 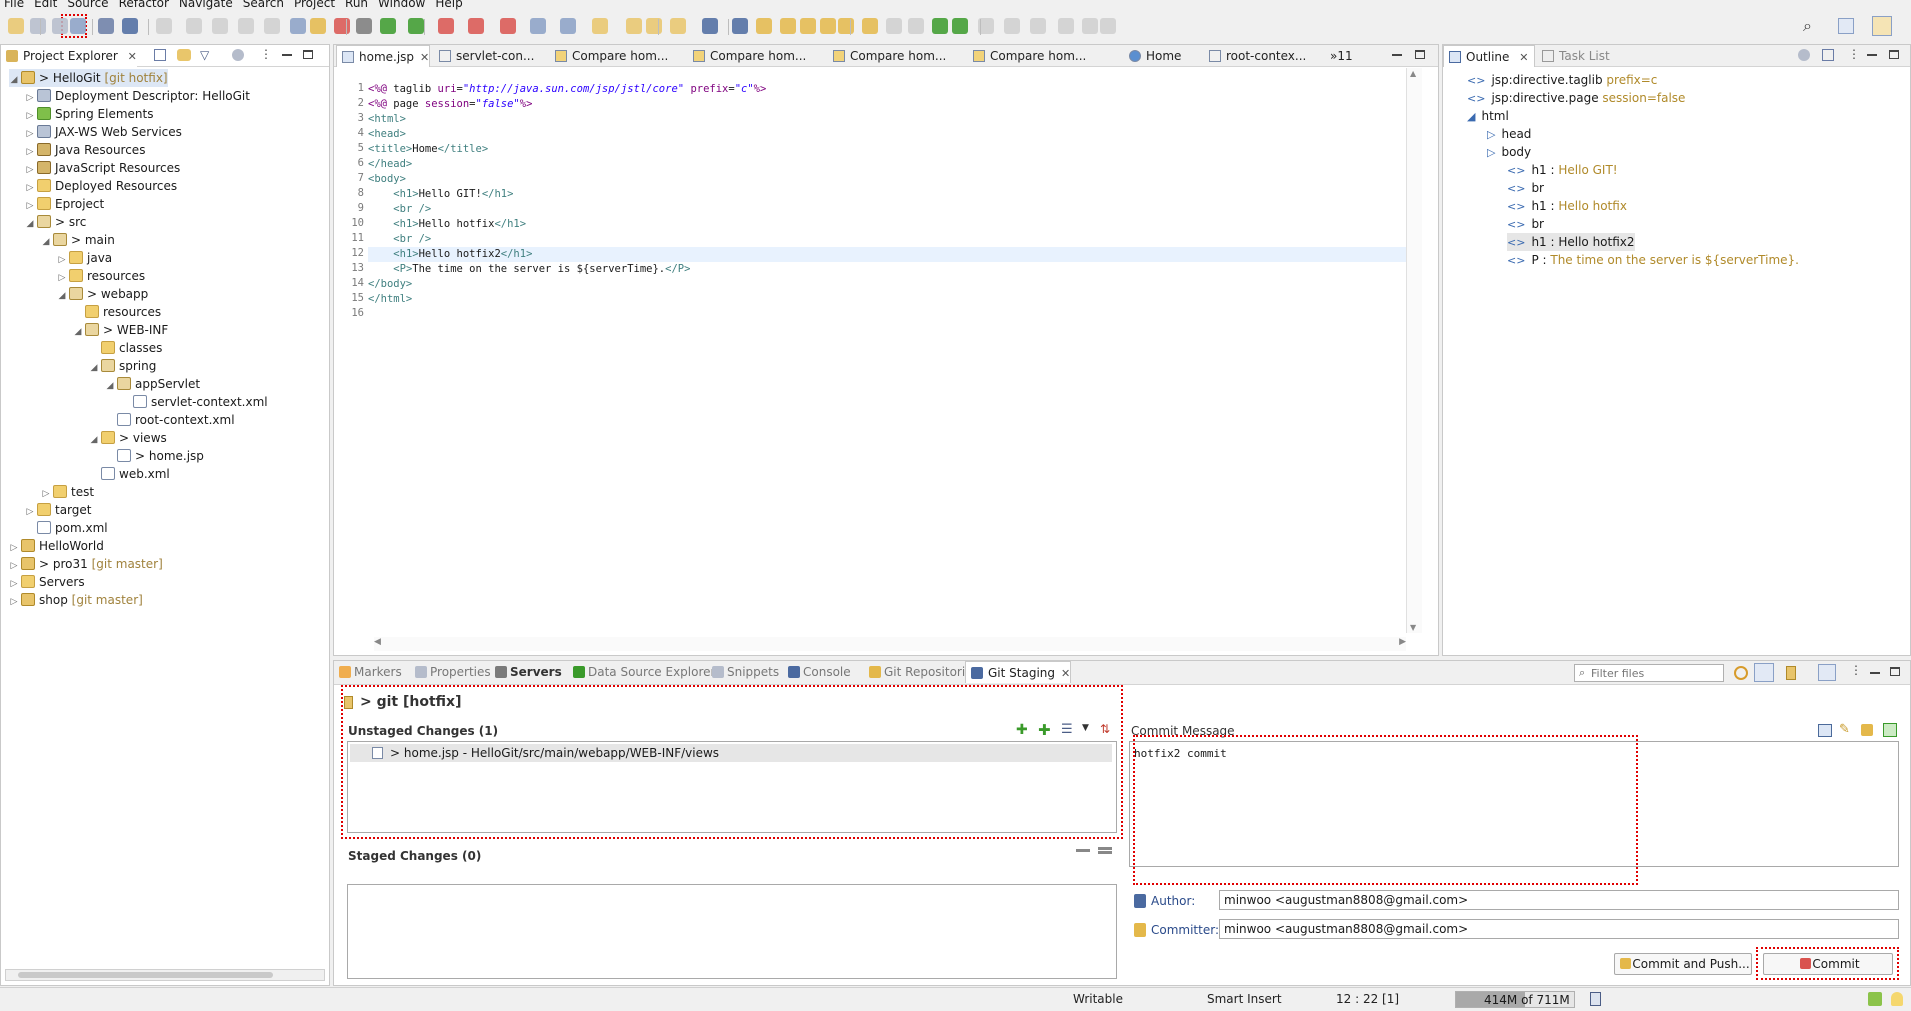 I want to click on tree-item: ▷ Spring Elements, so click(x=89, y=114).